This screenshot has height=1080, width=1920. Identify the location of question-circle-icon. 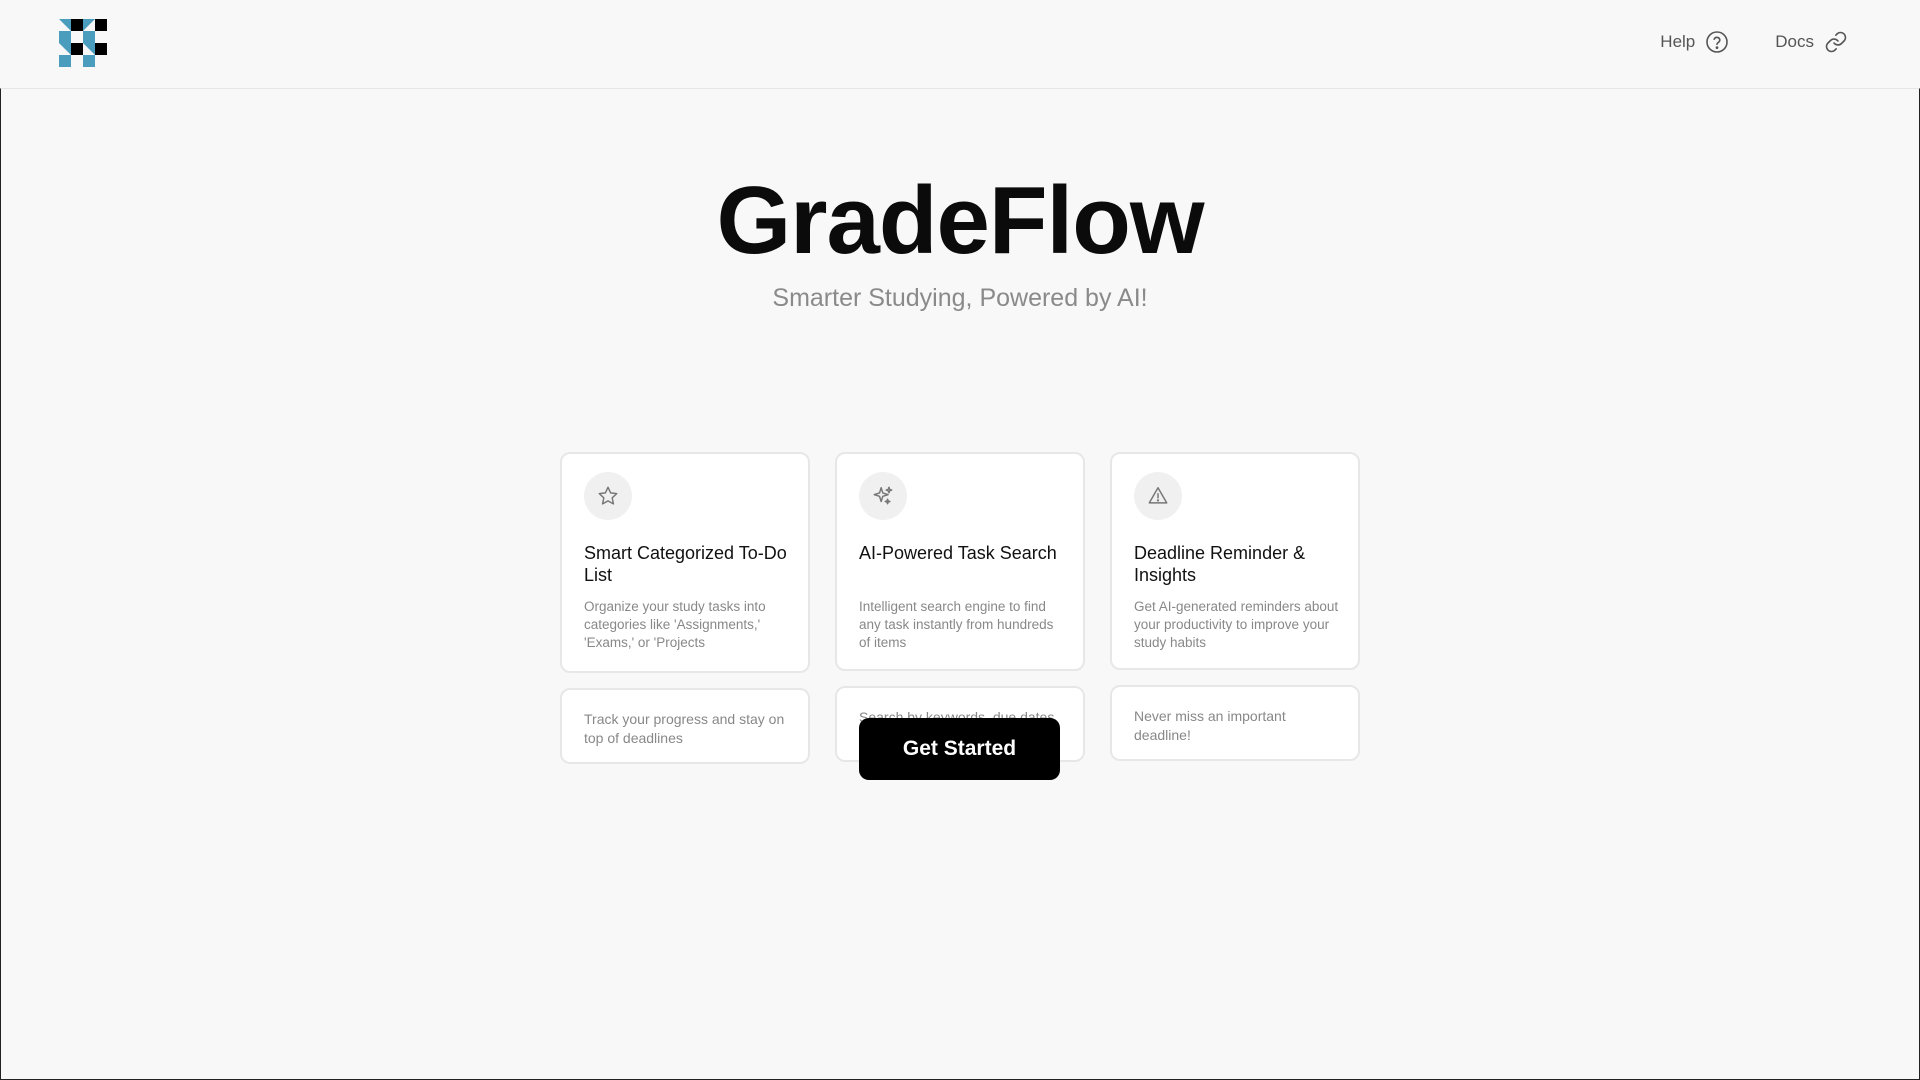
(1717, 42).